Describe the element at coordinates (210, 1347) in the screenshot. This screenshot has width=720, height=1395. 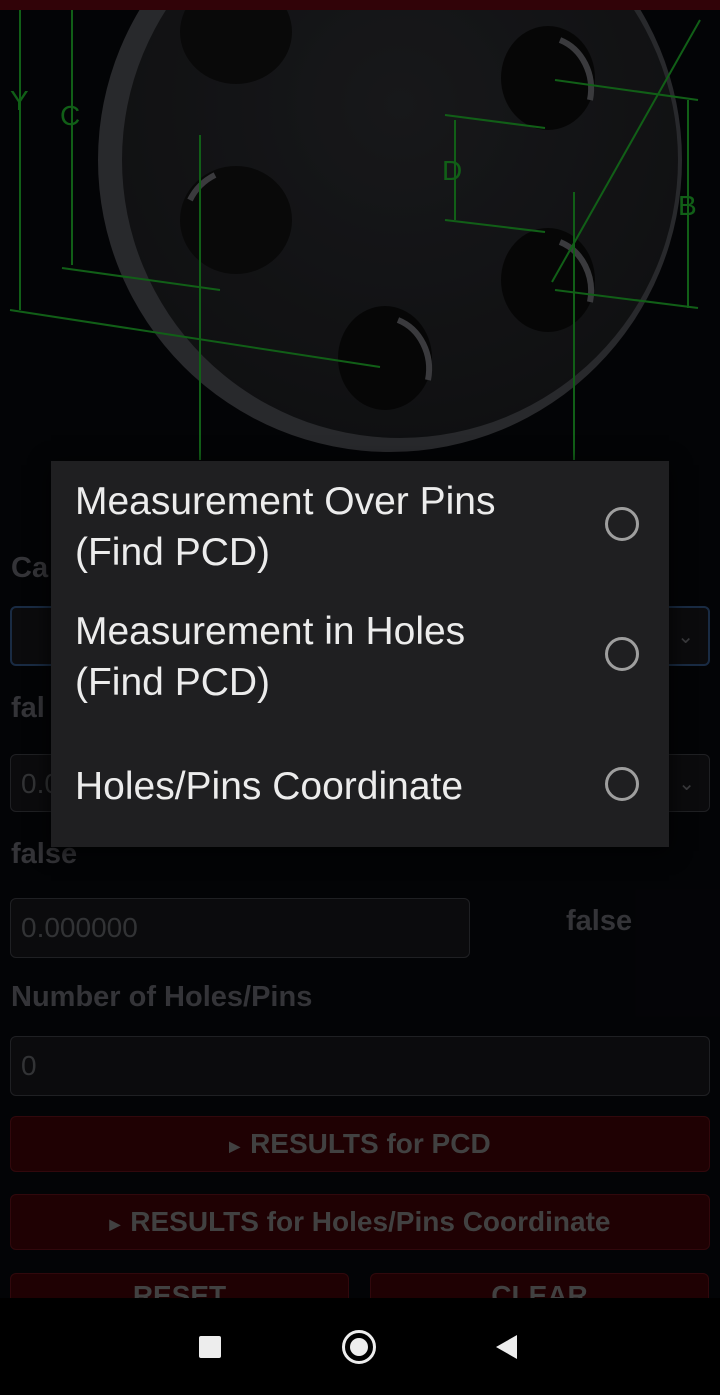
I see `recents-icon` at that location.